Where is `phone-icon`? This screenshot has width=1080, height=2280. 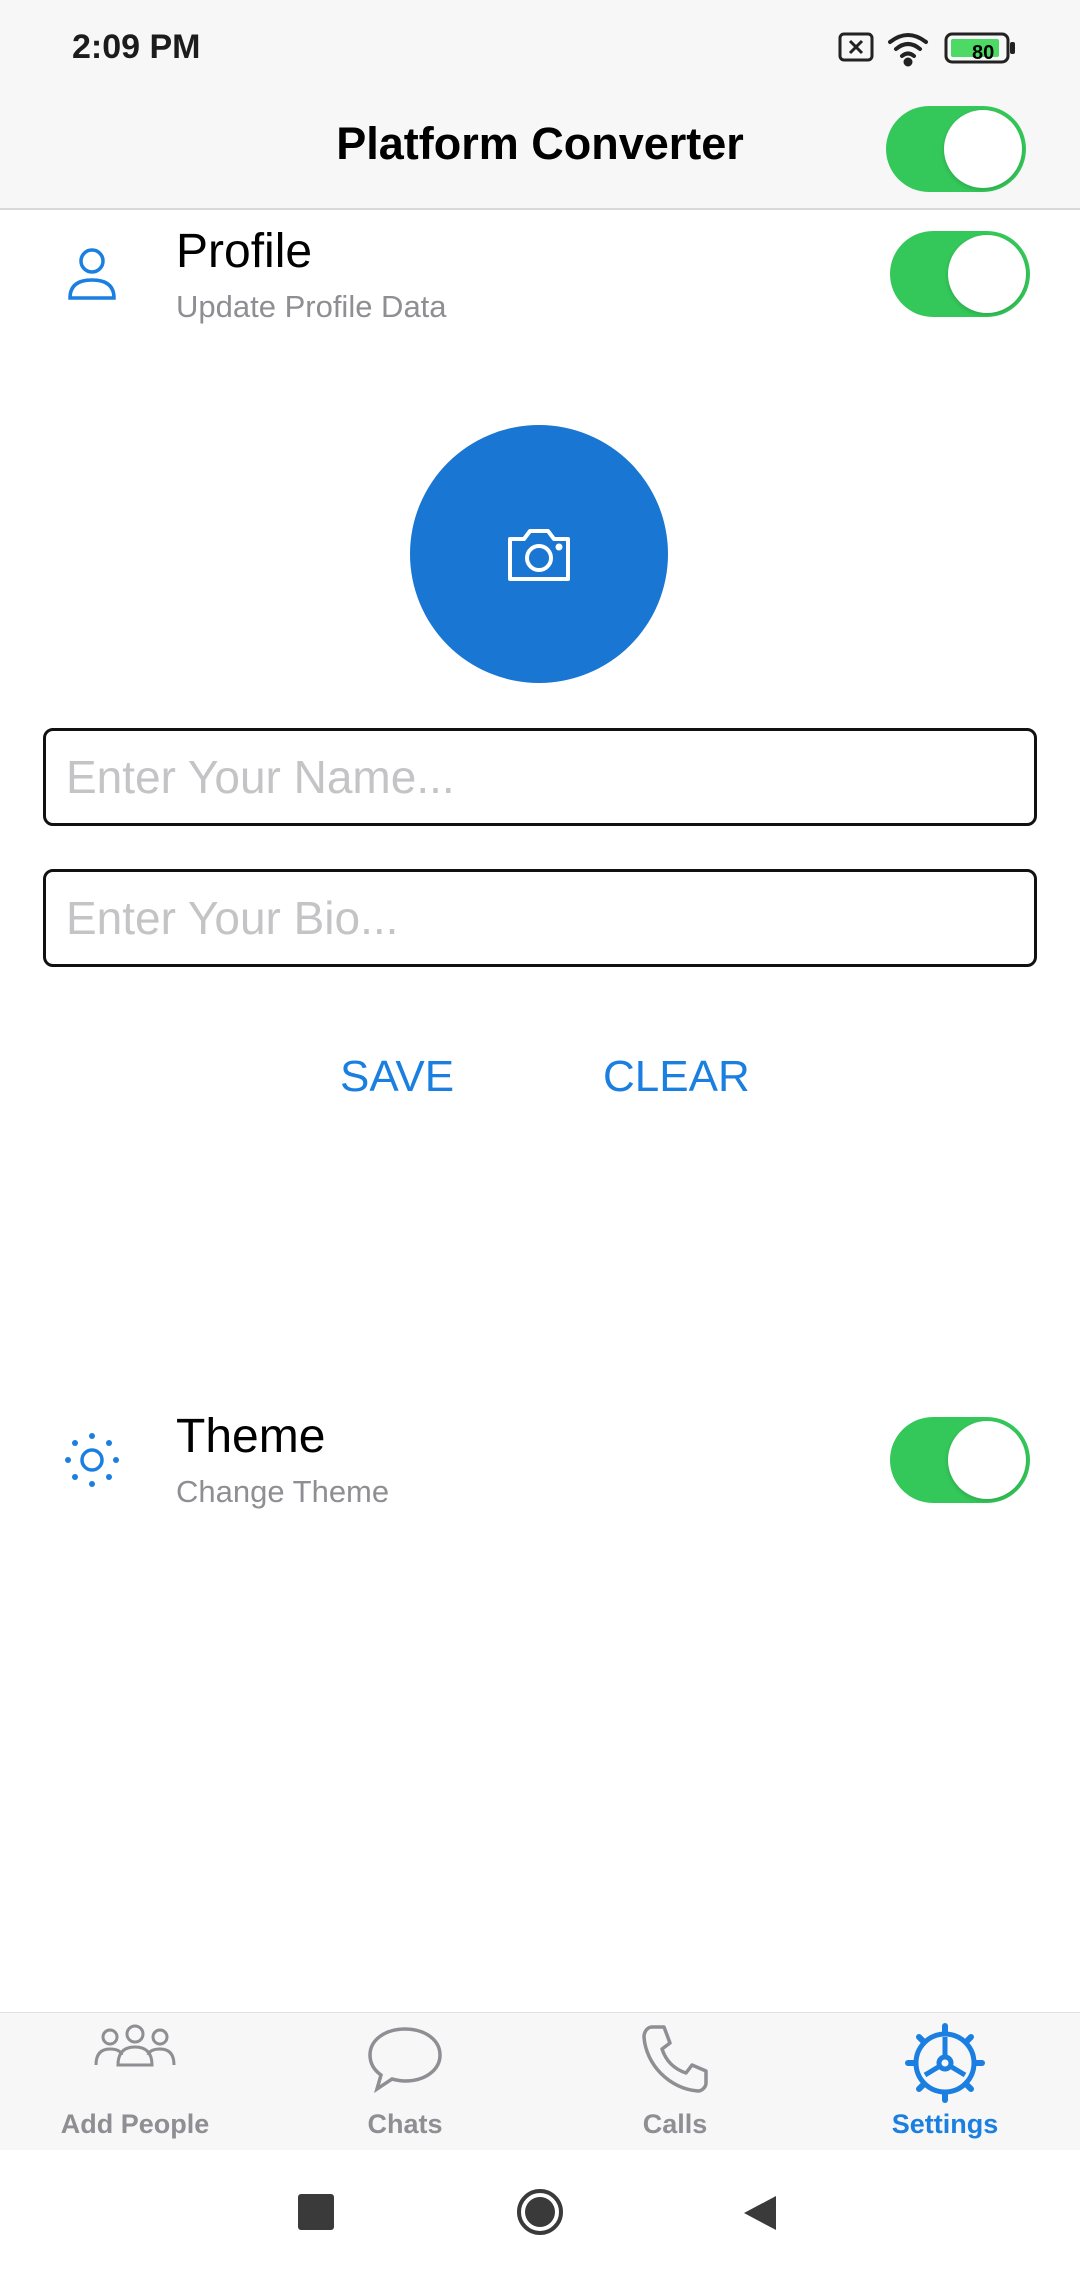 phone-icon is located at coordinates (675, 2061).